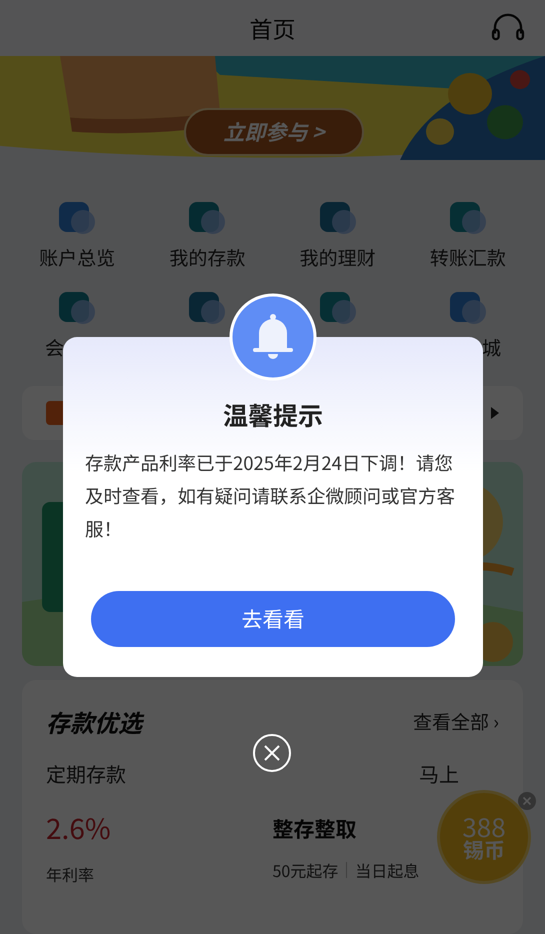  Describe the element at coordinates (272, 415) in the screenshot. I see `dialog-title: 温馨提示` at that location.